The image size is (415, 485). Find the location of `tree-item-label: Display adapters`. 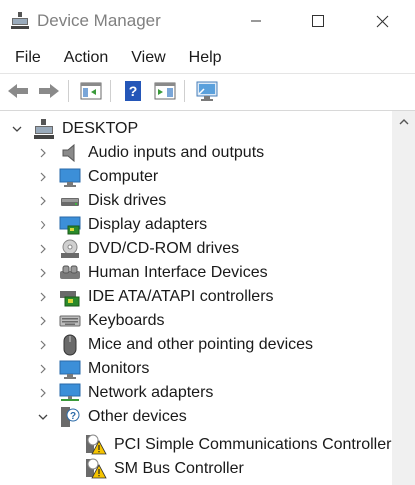

tree-item-label: Display adapters is located at coordinates (148, 224).